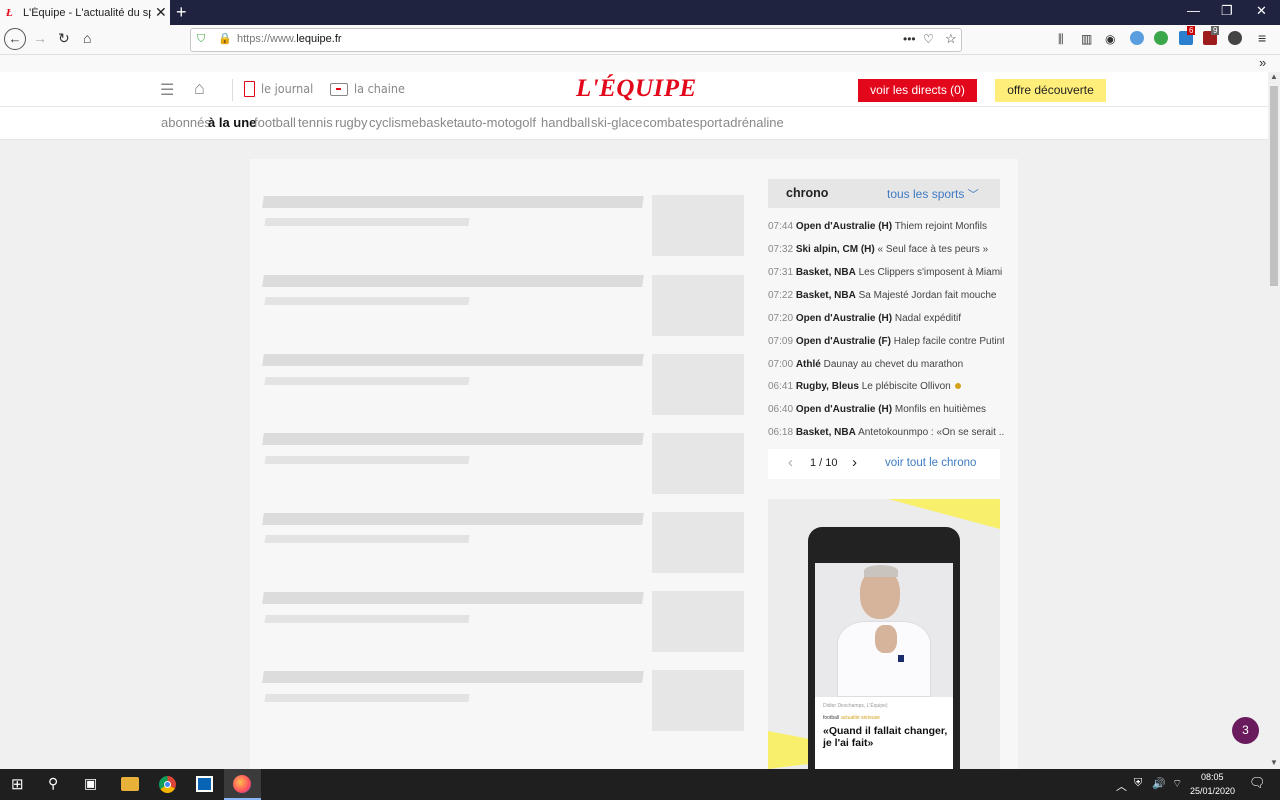  I want to click on scroll-up-icon: ▲, so click(1274, 76).